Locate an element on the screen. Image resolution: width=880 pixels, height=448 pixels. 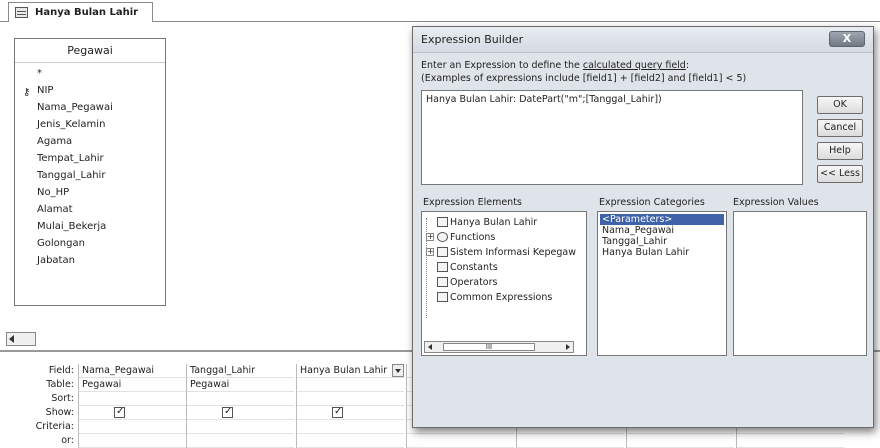
element-tree-item: Common Expressions is located at coordinates (506, 297).